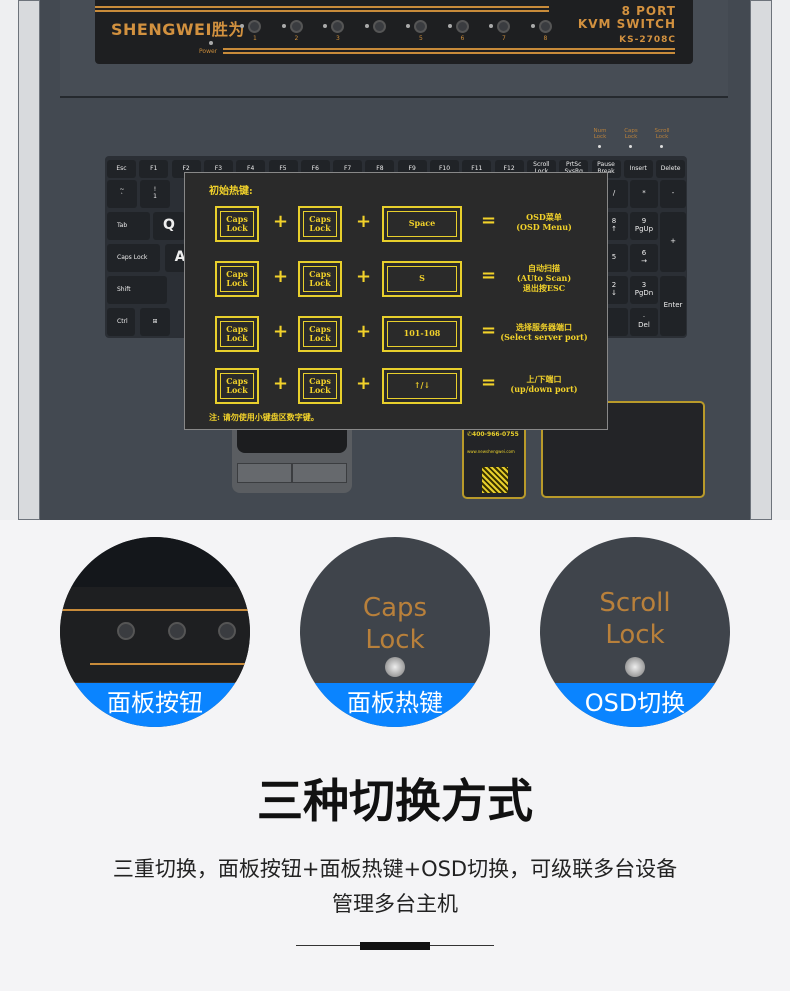  Describe the element at coordinates (644, 322) in the screenshot. I see `numpad-key: · Del` at that location.